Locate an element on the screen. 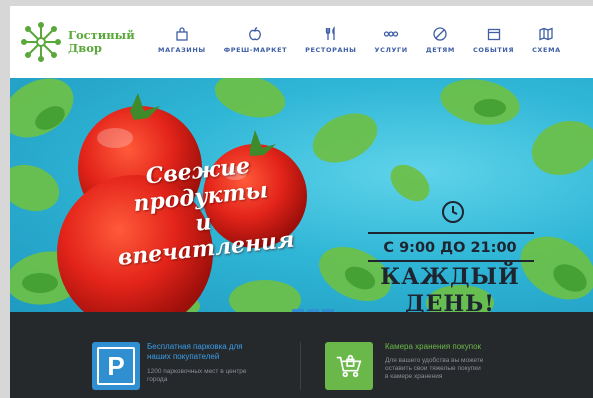 The height and width of the screenshot is (398, 593). nav-item-map: СХЕМА is located at coordinates (546, 44).